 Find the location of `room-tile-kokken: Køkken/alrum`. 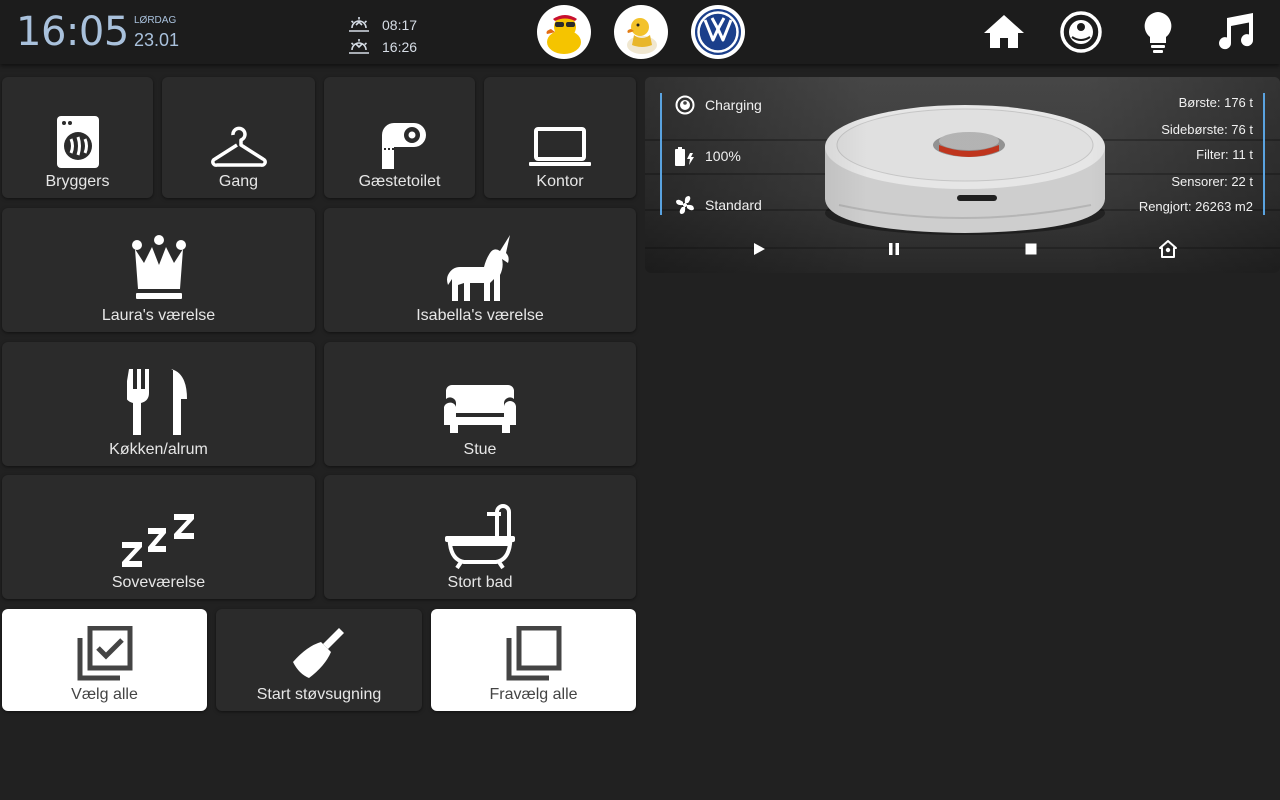

room-tile-kokken: Køkken/alrum is located at coordinates (158, 404).